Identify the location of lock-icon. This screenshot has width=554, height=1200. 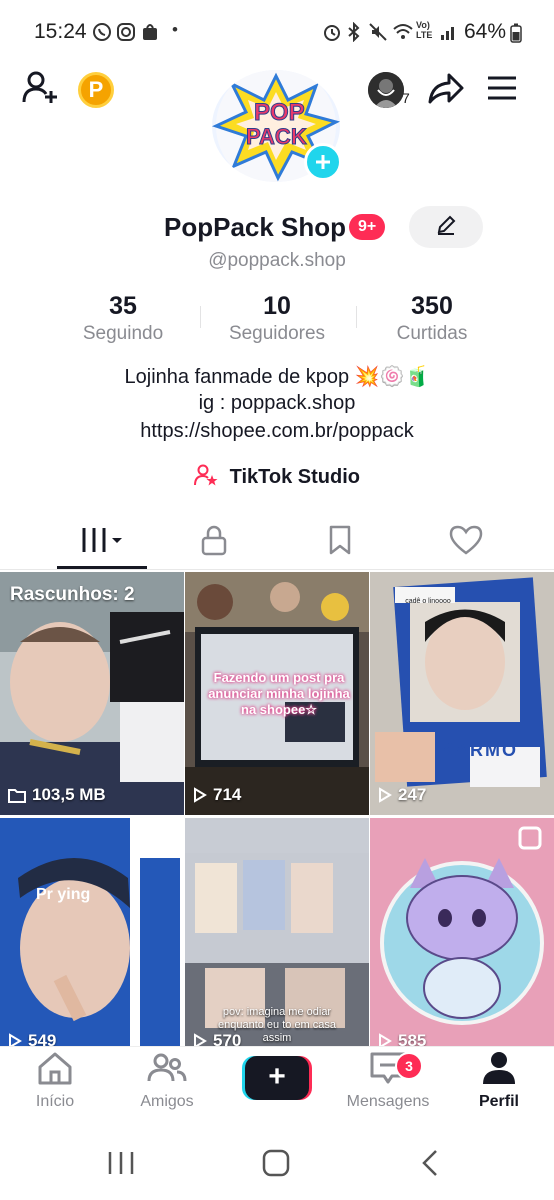
(214, 542).